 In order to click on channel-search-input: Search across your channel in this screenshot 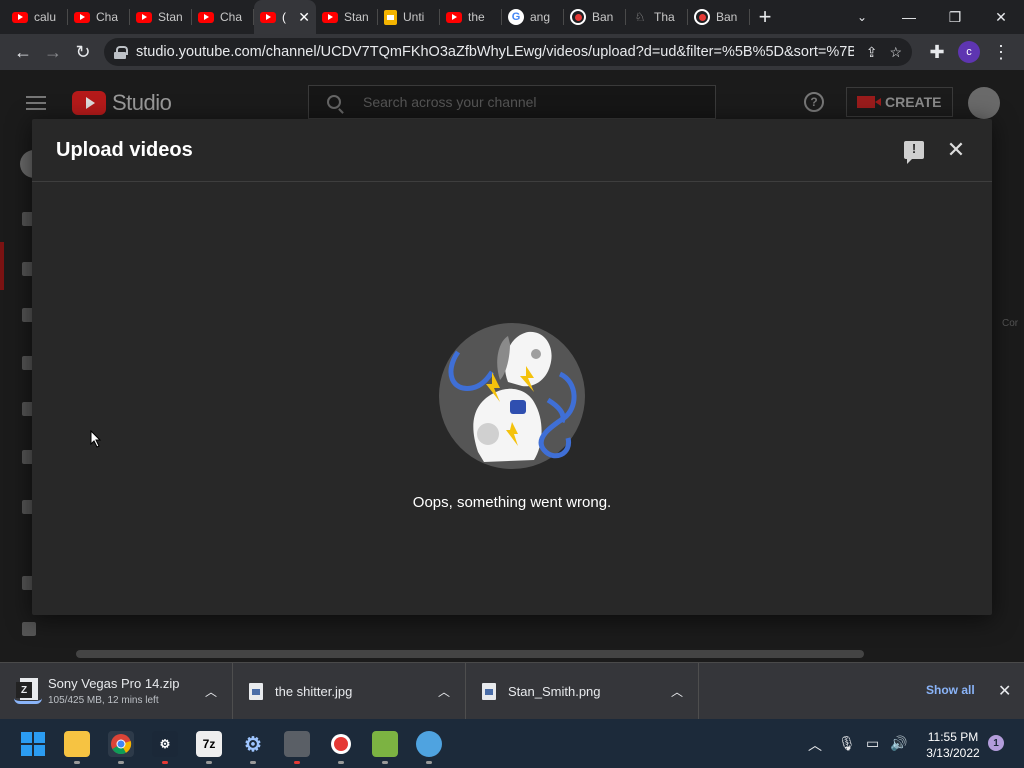, I will do `click(512, 102)`.